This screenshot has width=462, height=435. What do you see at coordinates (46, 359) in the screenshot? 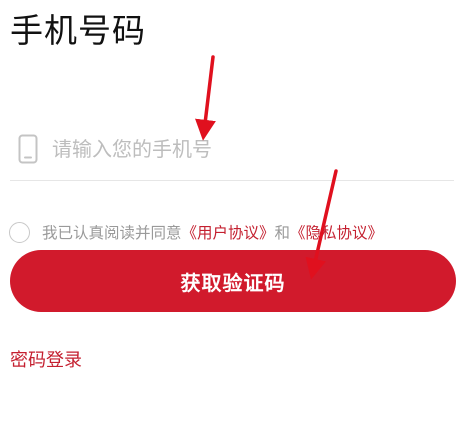
I see `password-login-link: 密码登录` at bounding box center [46, 359].